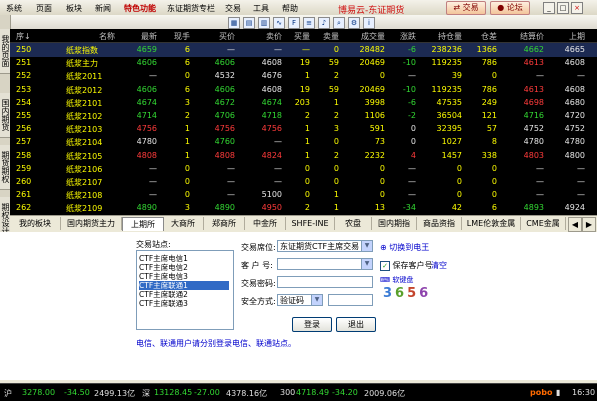 The image size is (597, 401). Describe the element at coordinates (331, 36) in the screenshot. I see `col-askv: 卖量` at that location.